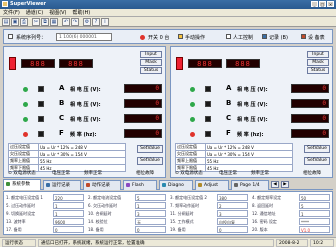 The height and width of the screenshot is (247, 336). I want to click on menu-help: 帮助(H), so click(82, 12).